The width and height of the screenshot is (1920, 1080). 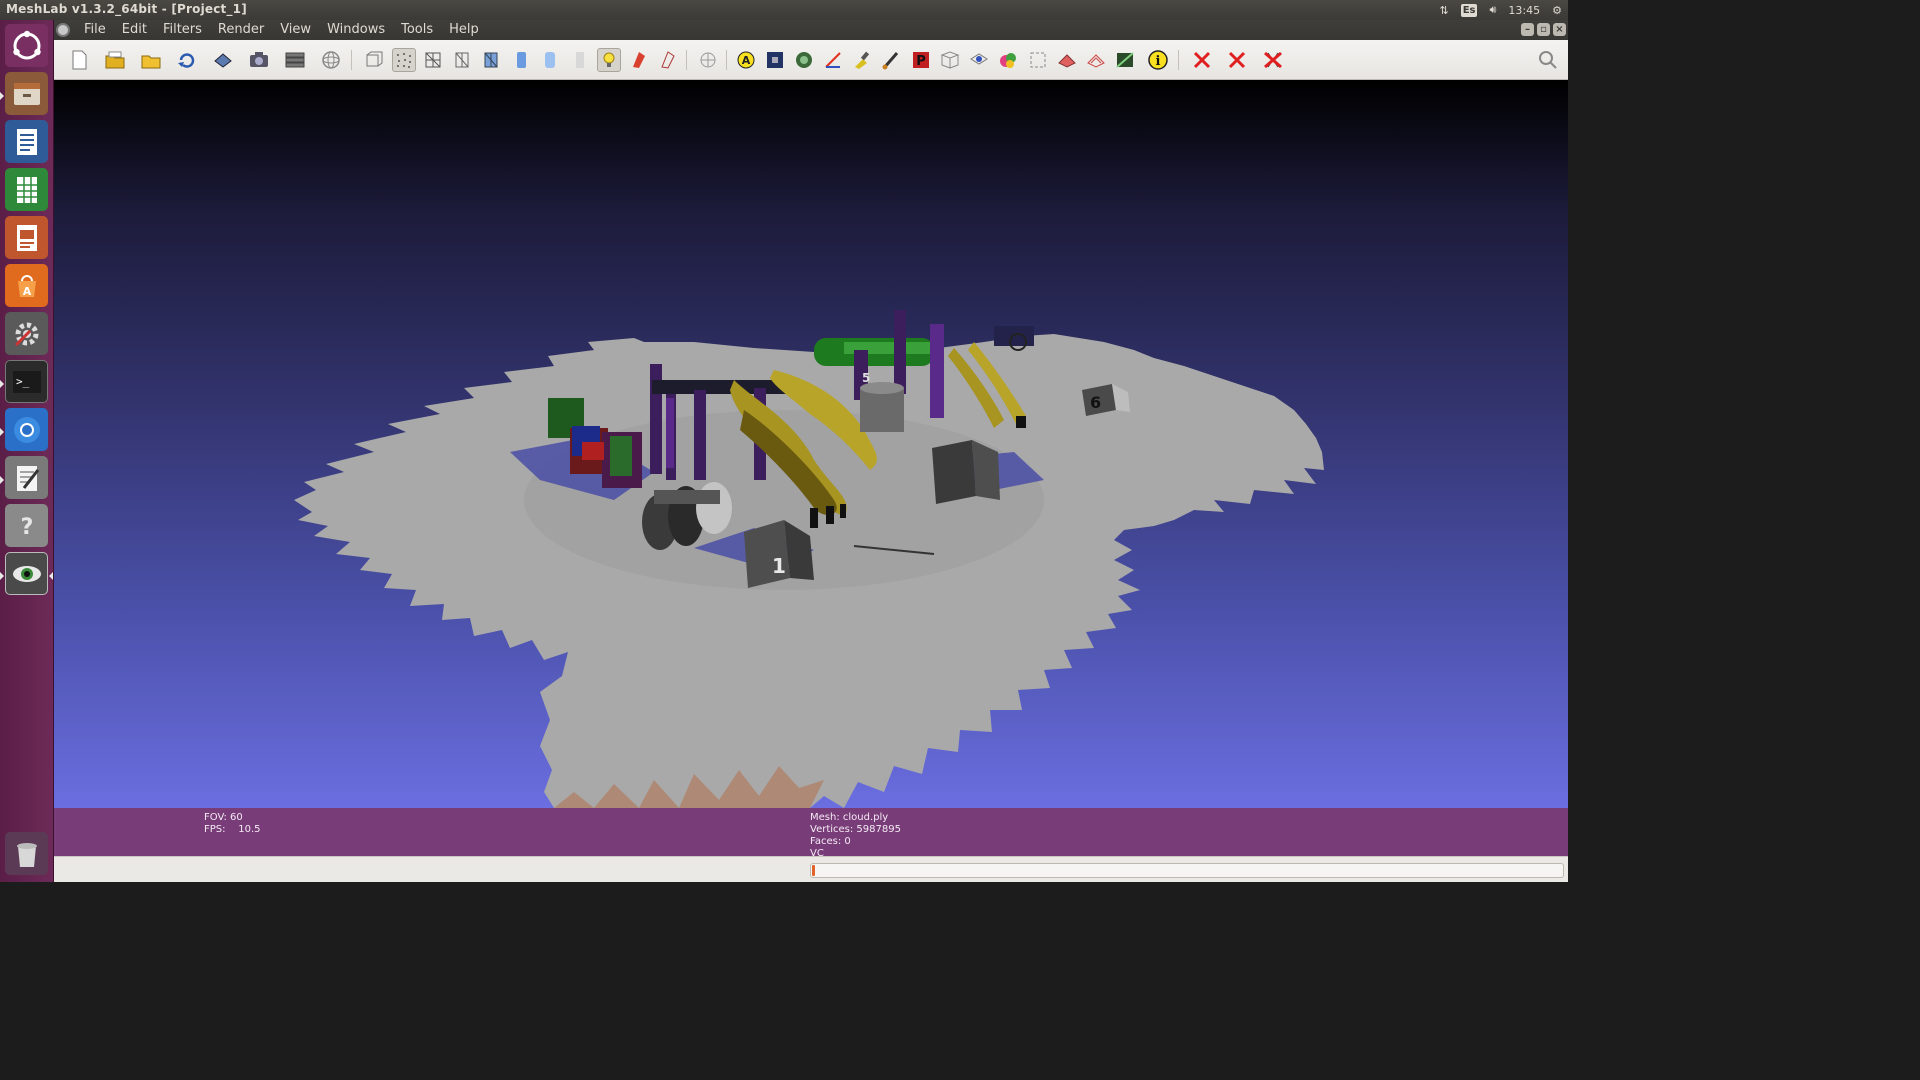 I want to click on svg-text: i, so click(x=1158, y=61).